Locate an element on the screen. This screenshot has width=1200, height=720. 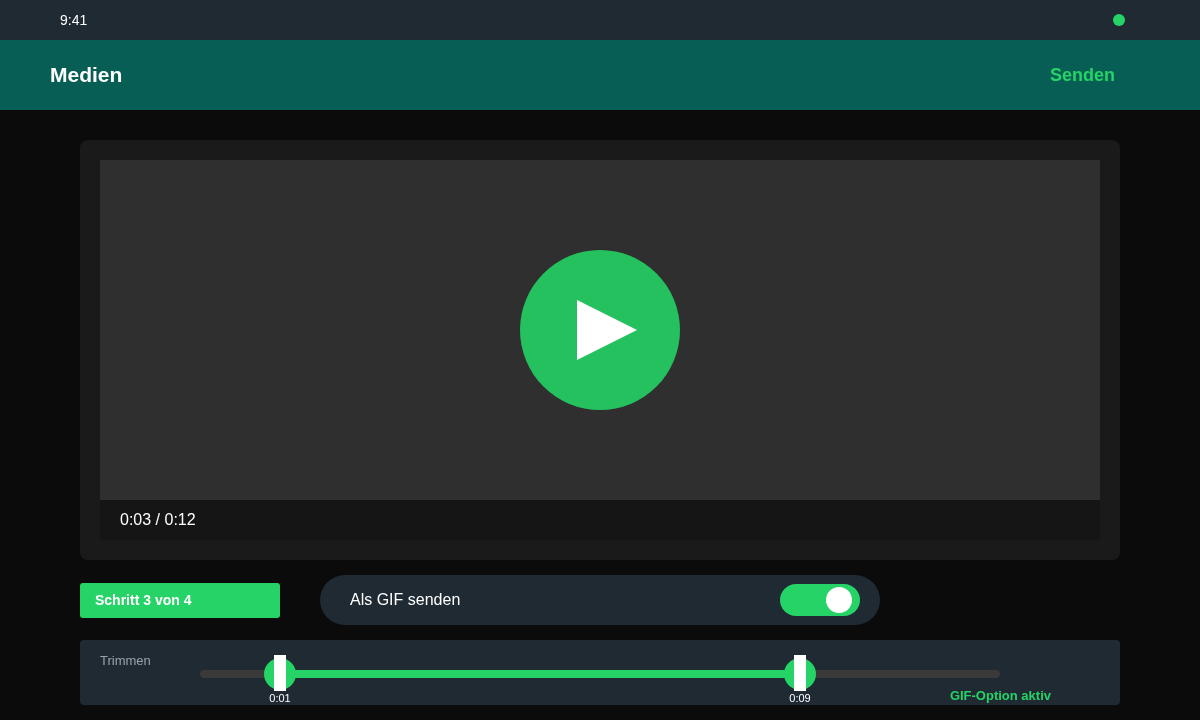
trim-end-handle is located at coordinates (800, 674).